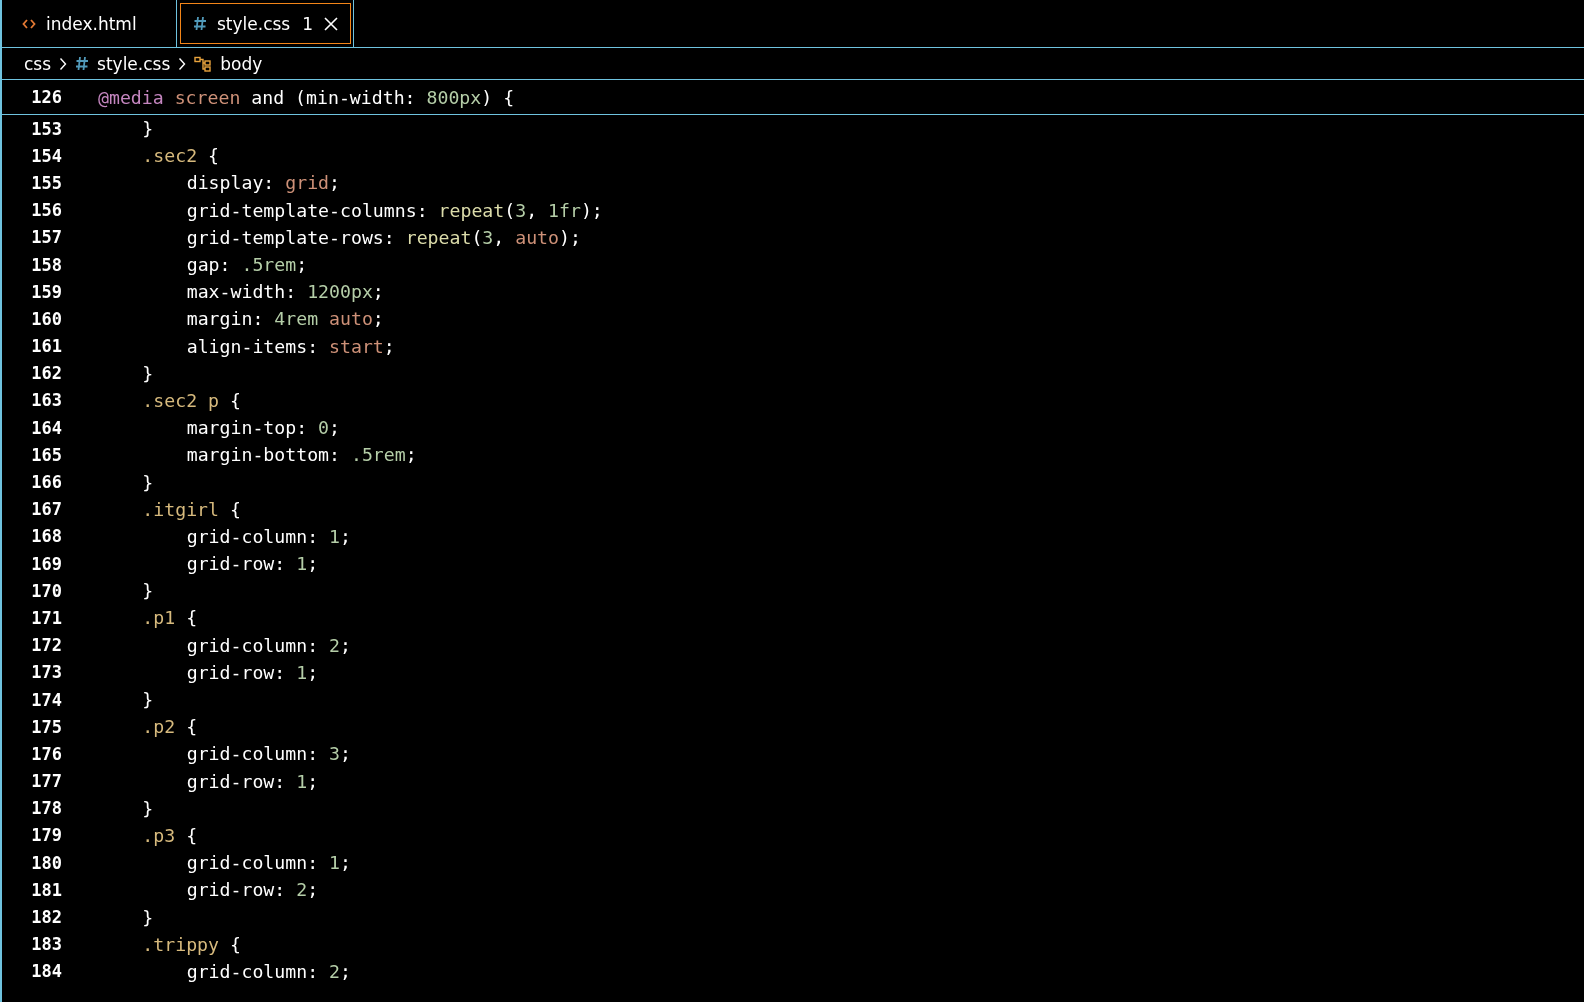 The width and height of the screenshot is (1584, 1002). I want to click on line-number: 171, so click(46, 617).